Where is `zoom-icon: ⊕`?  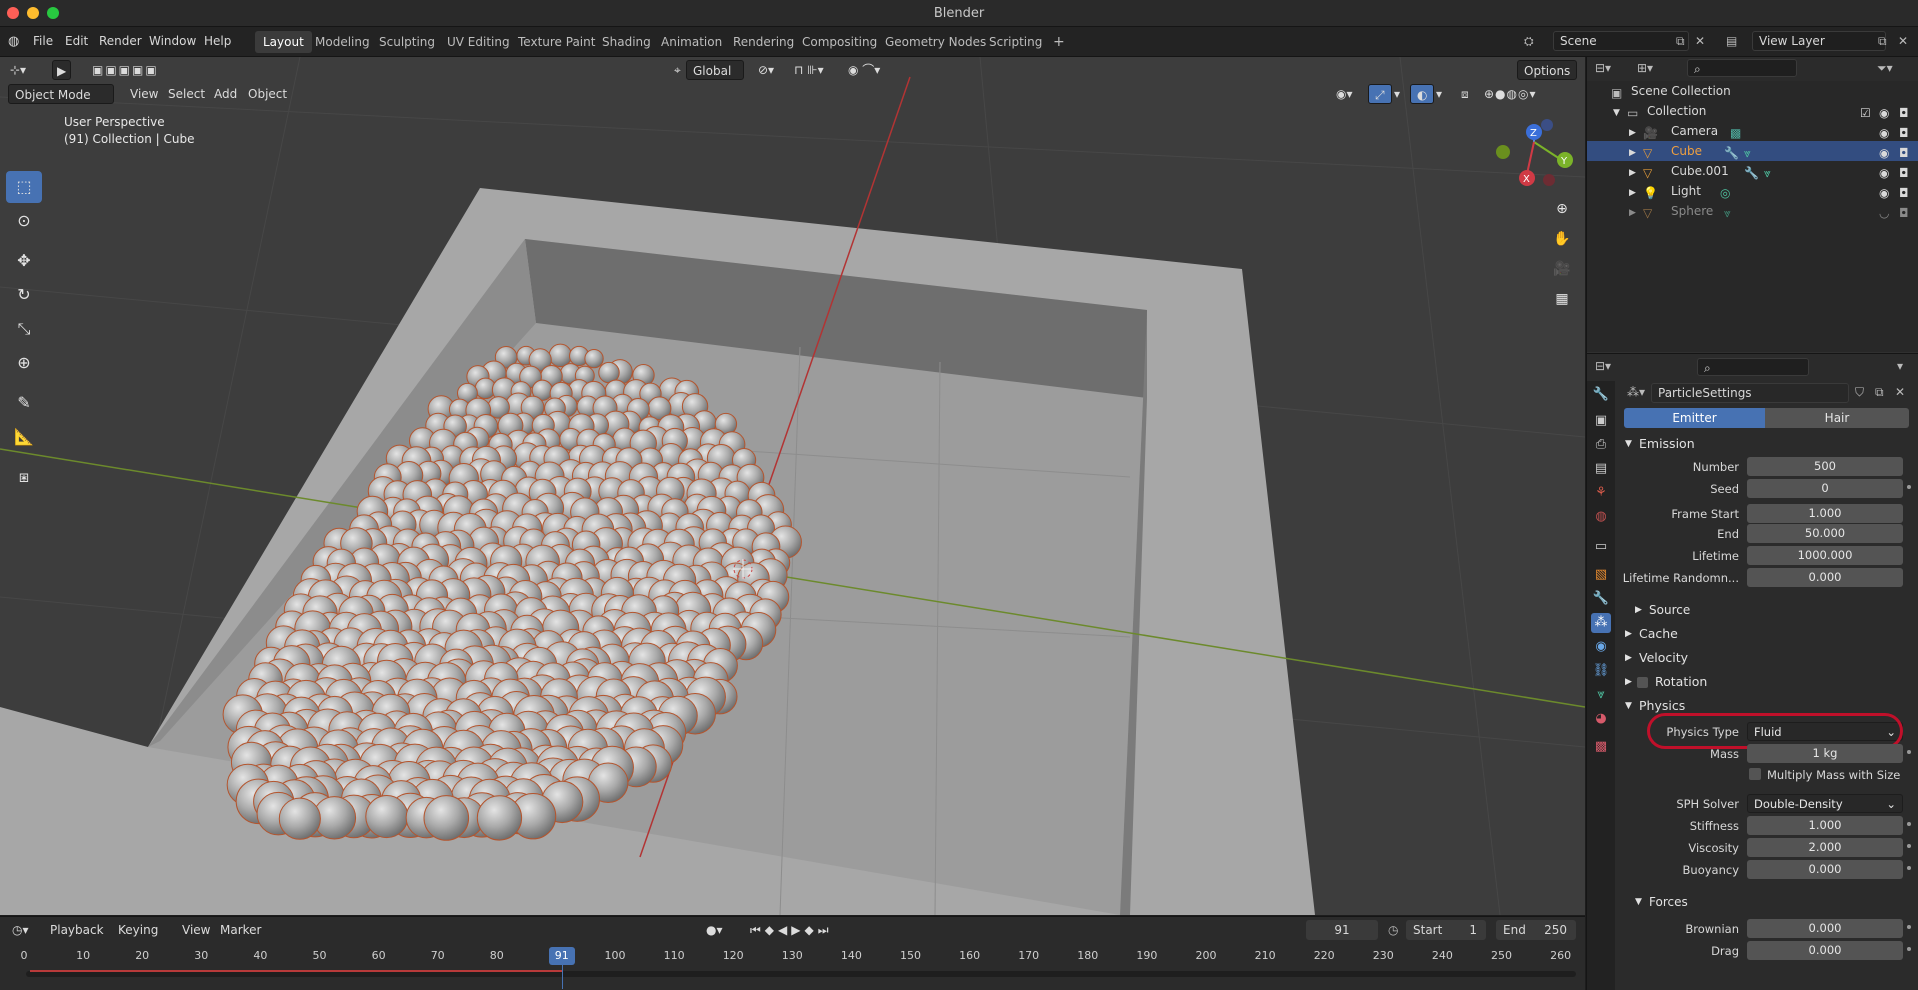 zoom-icon: ⊕ is located at coordinates (1562, 209).